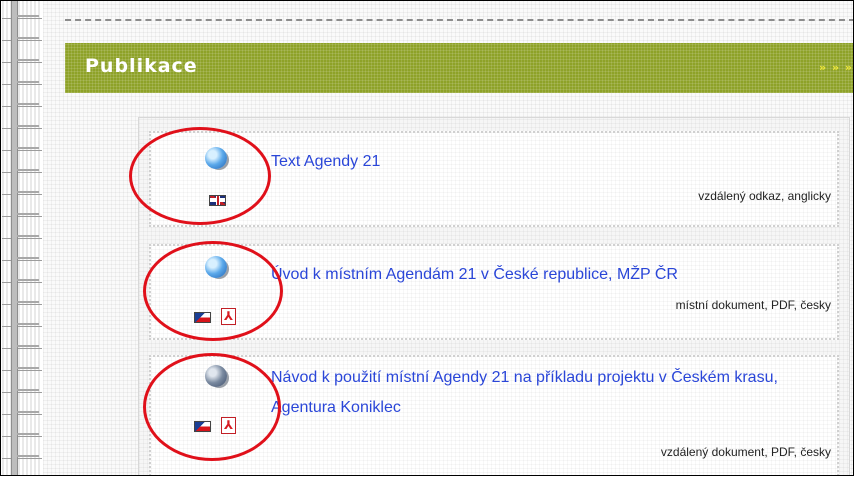 The width and height of the screenshot is (856, 478). I want to click on publication-meta: vzdálený odkaz, anglicky, so click(764, 196).